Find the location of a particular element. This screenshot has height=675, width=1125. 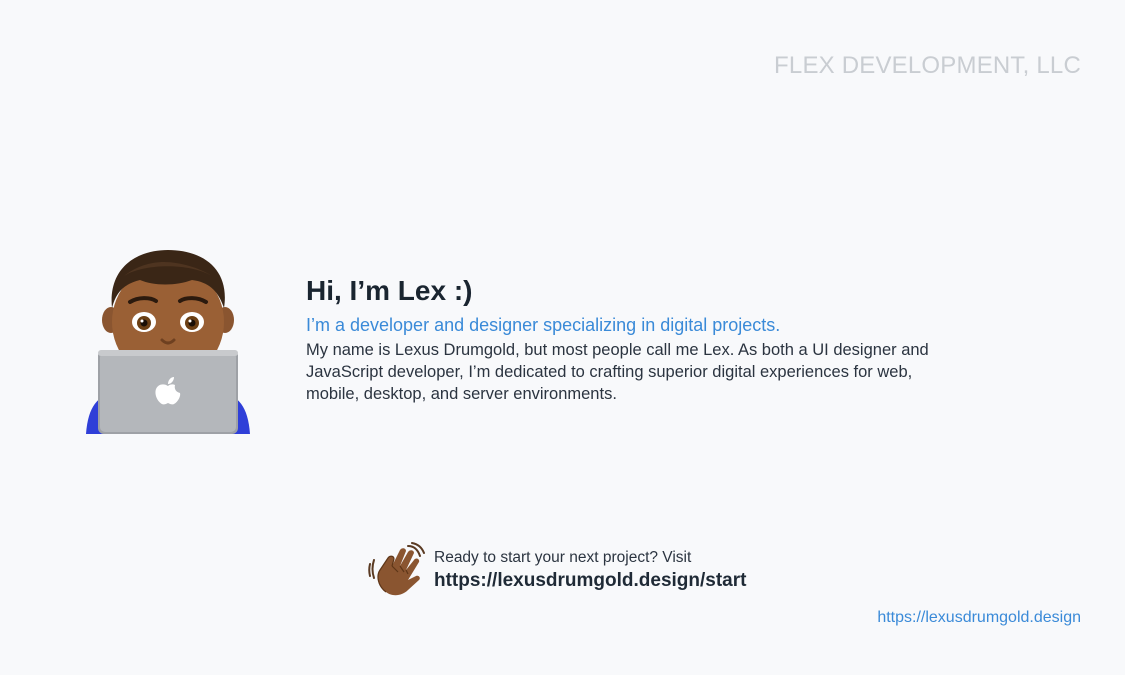

waving-hand-icon is located at coordinates (398, 571).